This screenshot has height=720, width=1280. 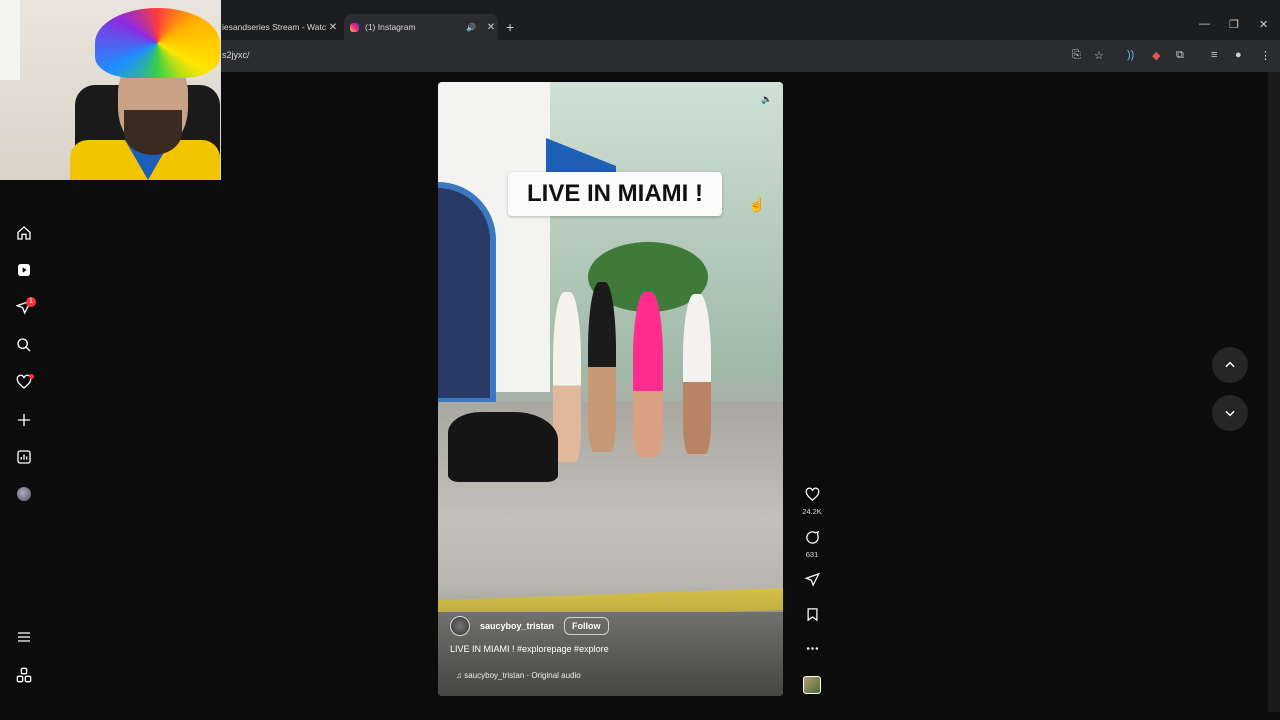 I want to click on reels-icon, so click(x=24, y=270).